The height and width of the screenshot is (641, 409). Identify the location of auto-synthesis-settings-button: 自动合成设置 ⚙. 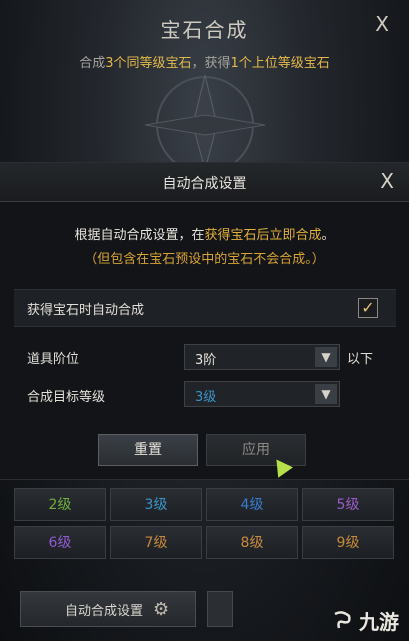
(108, 609).